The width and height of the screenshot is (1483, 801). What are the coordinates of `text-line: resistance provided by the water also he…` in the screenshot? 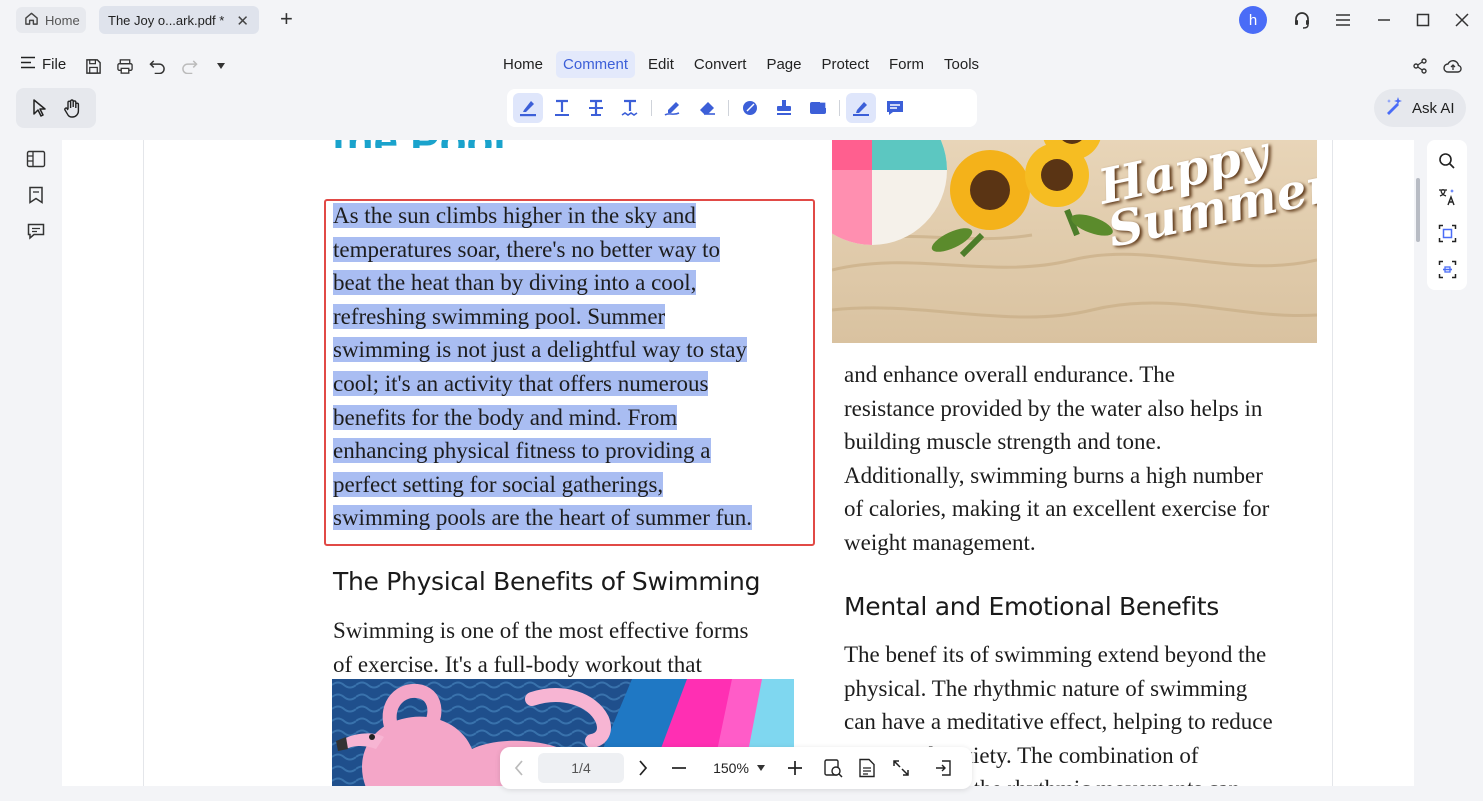 It's located at (1053, 408).